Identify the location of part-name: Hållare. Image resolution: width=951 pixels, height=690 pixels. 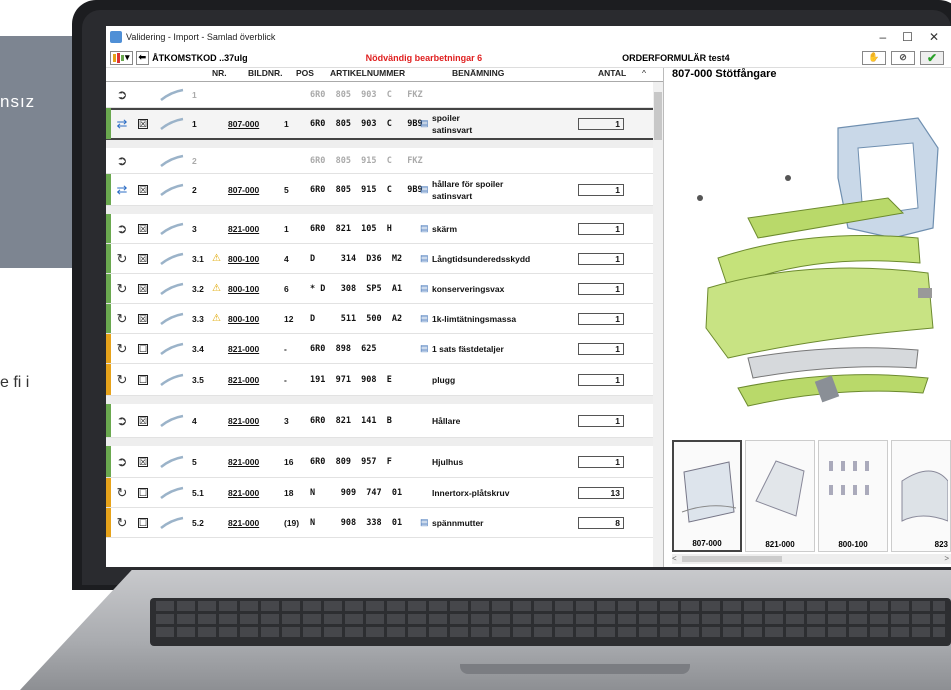
(446, 420).